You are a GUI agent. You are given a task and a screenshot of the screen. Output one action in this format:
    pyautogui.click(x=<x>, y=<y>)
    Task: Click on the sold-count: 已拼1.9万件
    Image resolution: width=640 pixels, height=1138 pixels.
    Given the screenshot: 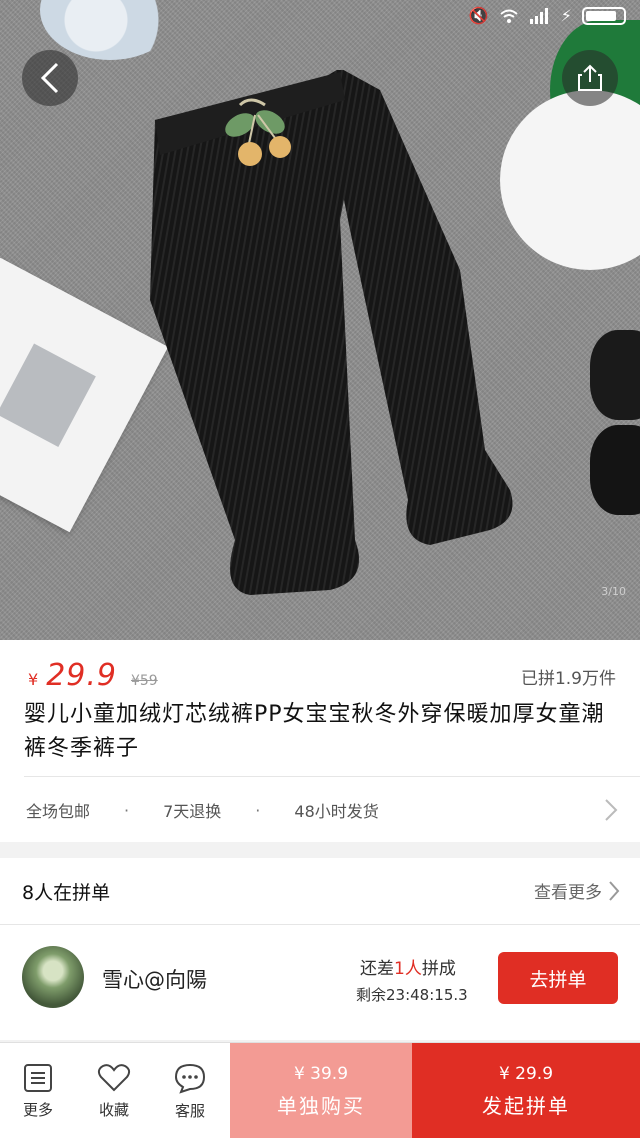 What is the action you would take?
    pyautogui.click(x=568, y=679)
    